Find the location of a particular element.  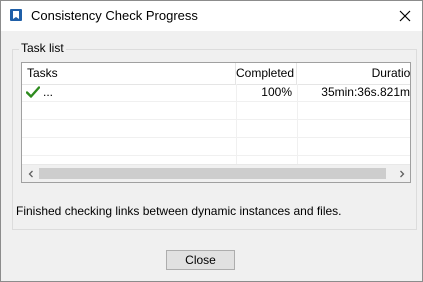

list-header: Tasks Completed Duration is located at coordinates (216, 74).